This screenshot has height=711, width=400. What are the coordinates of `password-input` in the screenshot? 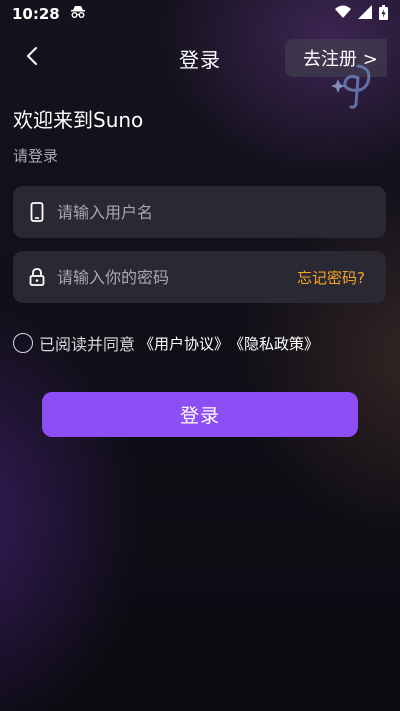 It's located at (167, 277).